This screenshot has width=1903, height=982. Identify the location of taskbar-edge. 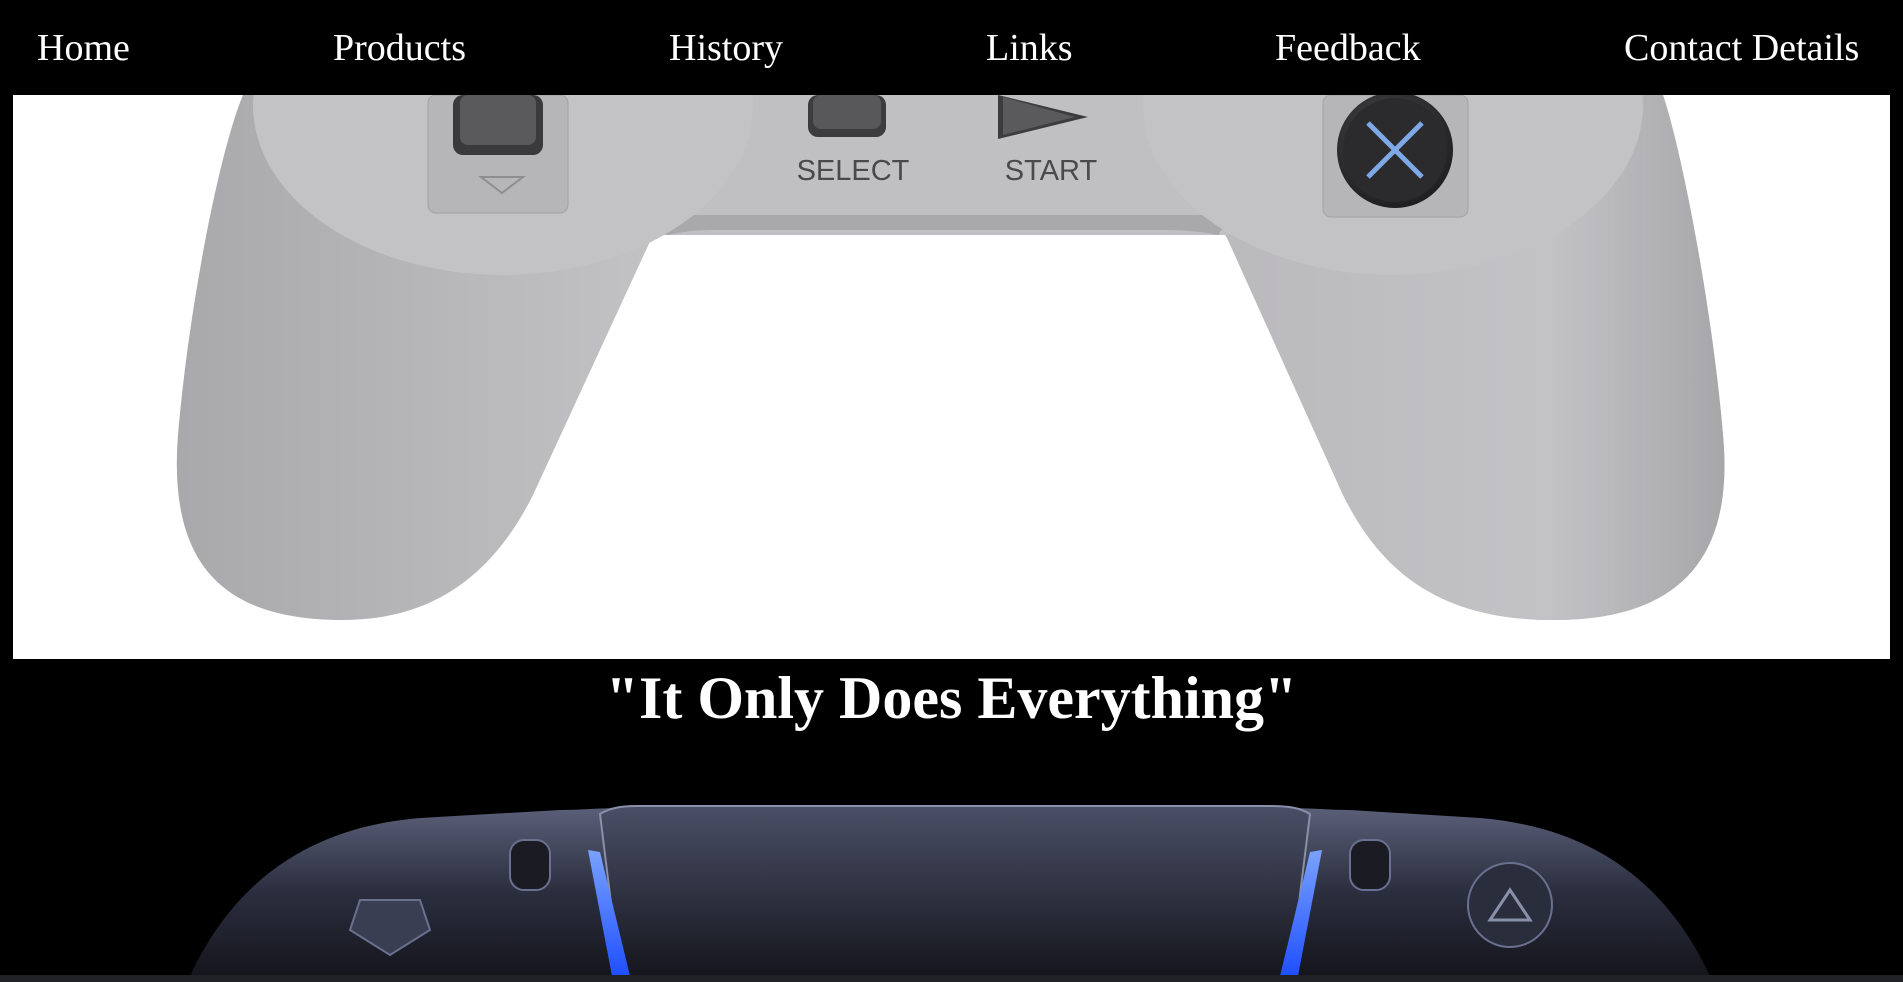
(951, 978).